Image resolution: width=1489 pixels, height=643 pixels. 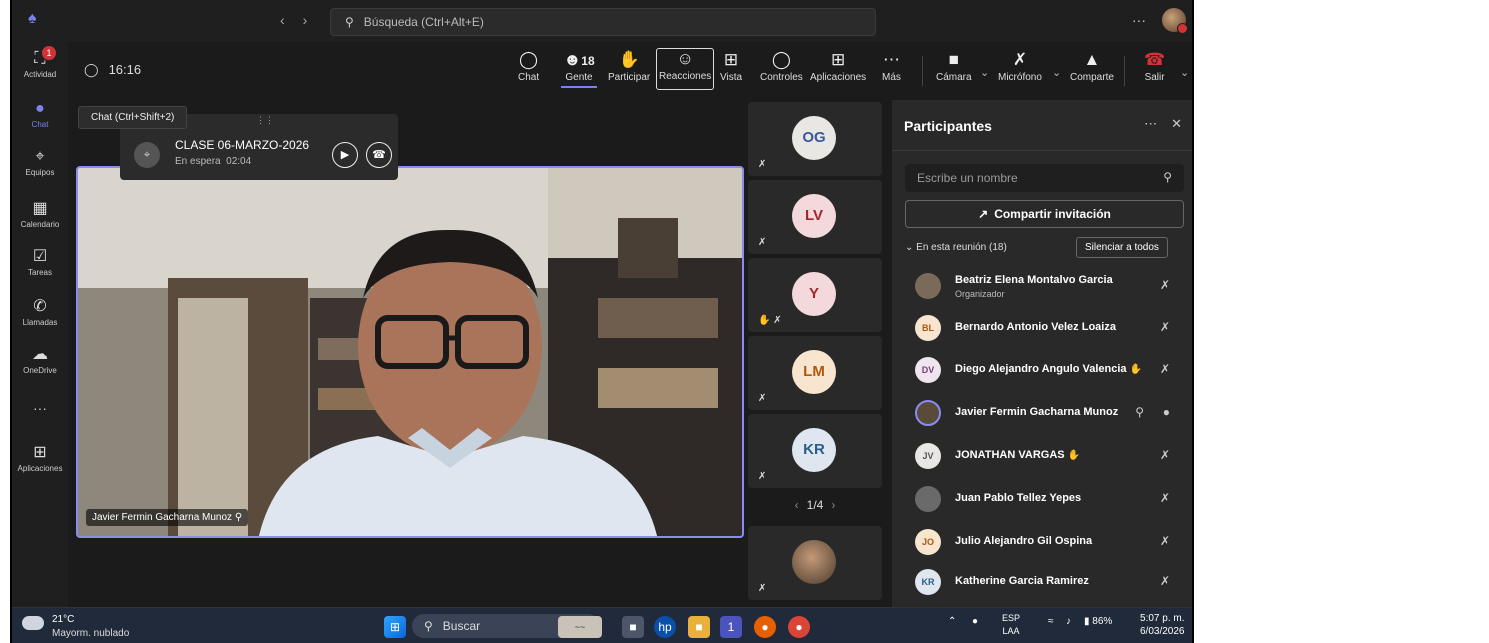 What do you see at coordinates (40, 370) in the screenshot?
I see `rail-label-onedrive: OneDrive` at bounding box center [40, 370].